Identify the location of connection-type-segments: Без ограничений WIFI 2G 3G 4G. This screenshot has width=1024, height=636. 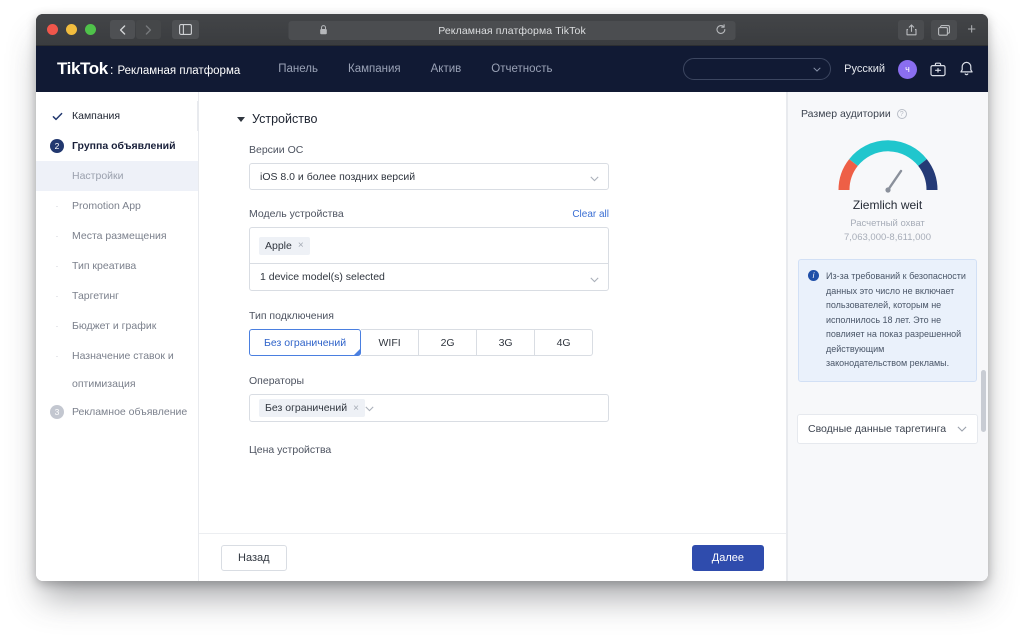
(429, 342).